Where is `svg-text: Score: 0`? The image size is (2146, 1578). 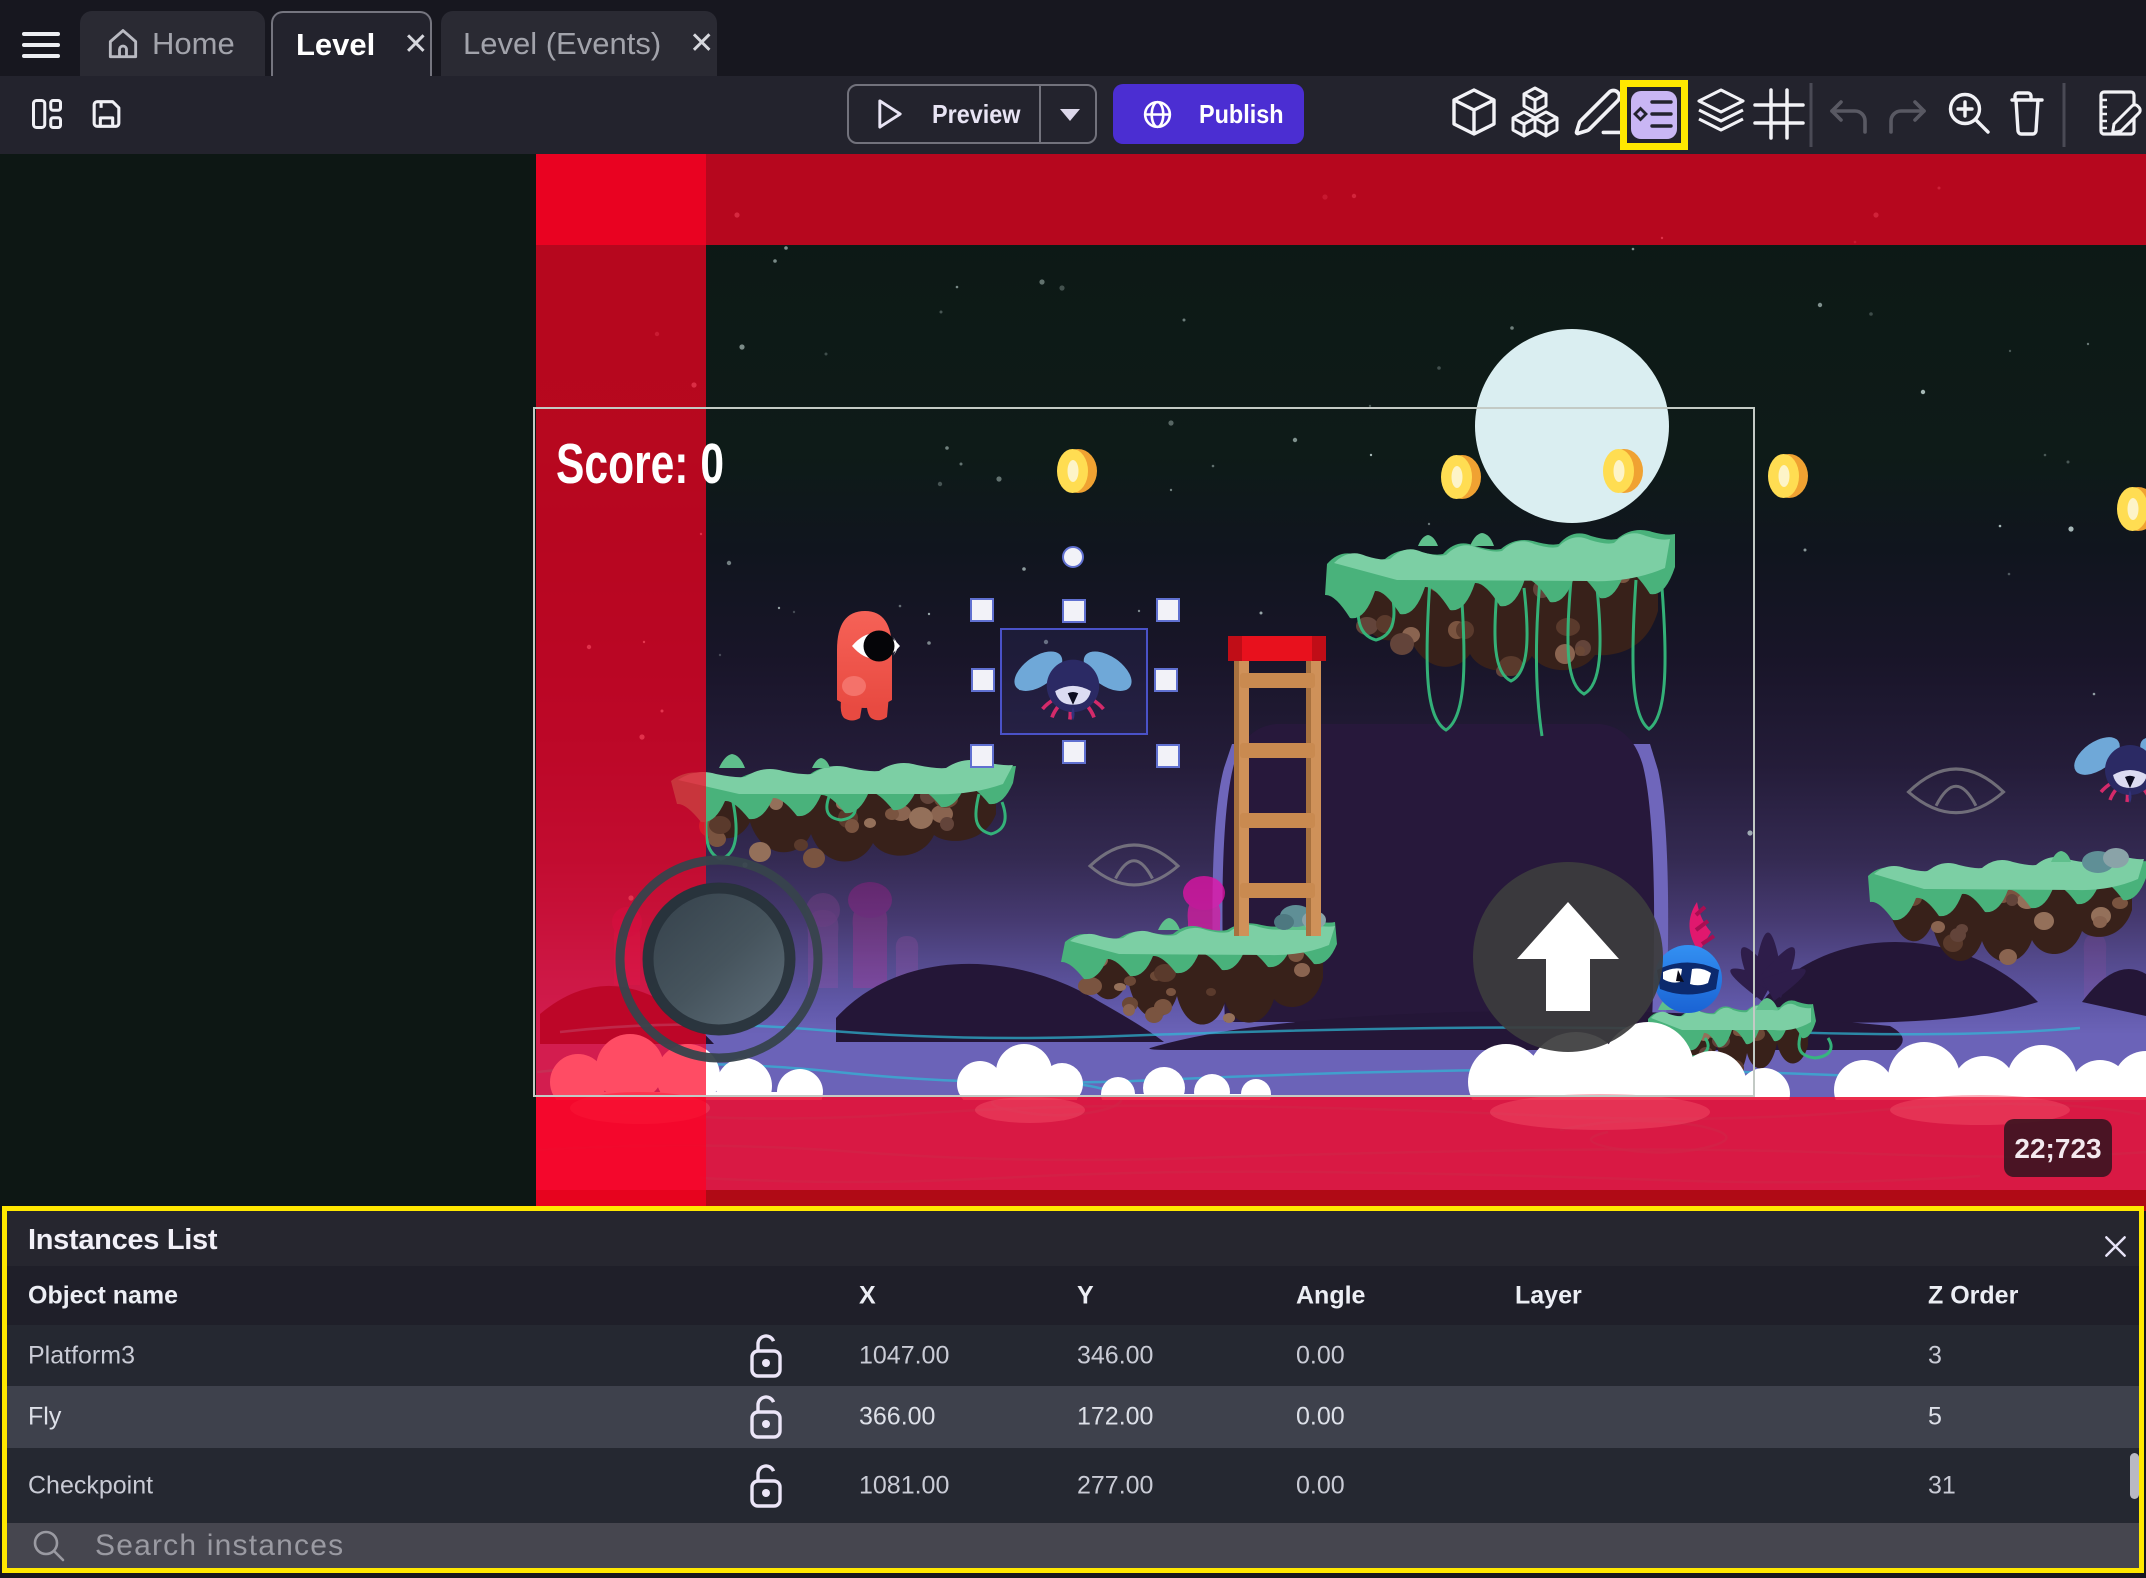 svg-text: Score: 0 is located at coordinates (640, 464).